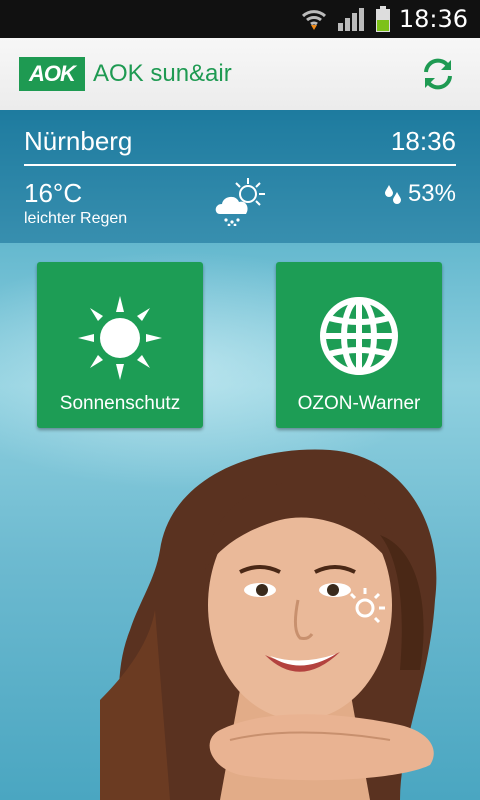 This screenshot has height=800, width=480. I want to click on ozon-warner-label: OZON-Warner, so click(359, 403).